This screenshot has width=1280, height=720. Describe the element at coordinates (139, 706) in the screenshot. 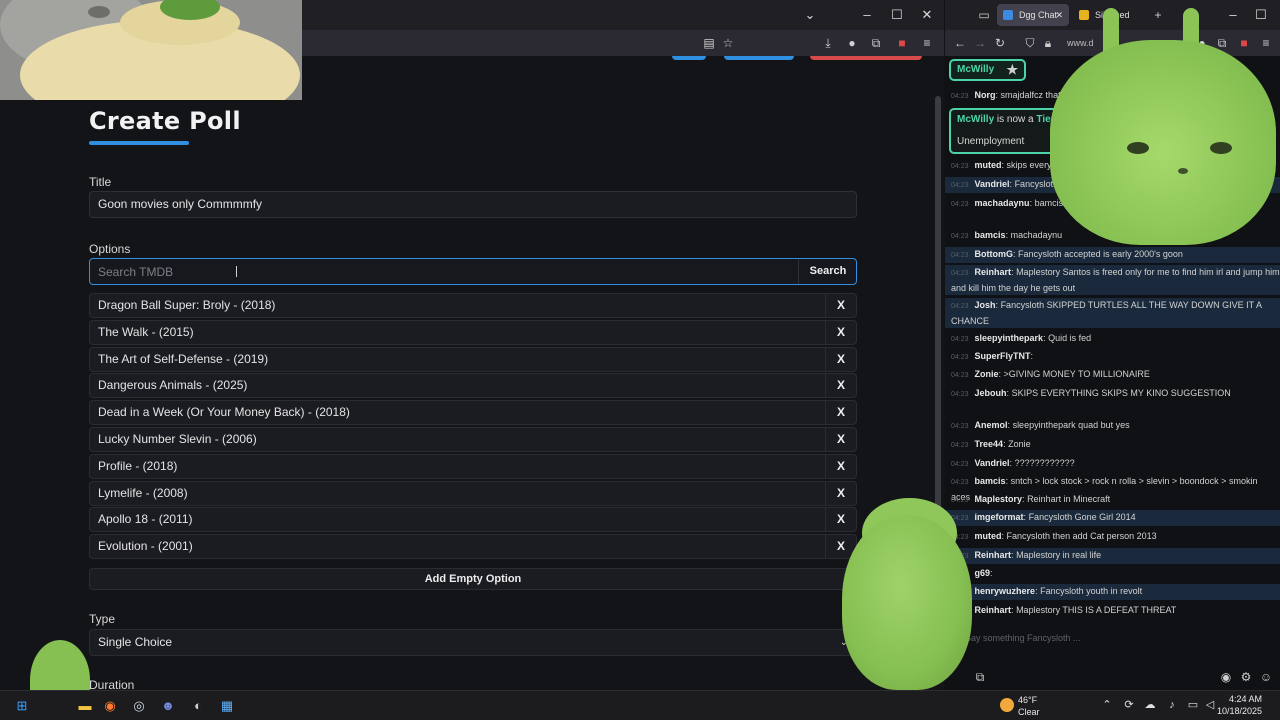

I see `steam-icon: ◎` at that location.